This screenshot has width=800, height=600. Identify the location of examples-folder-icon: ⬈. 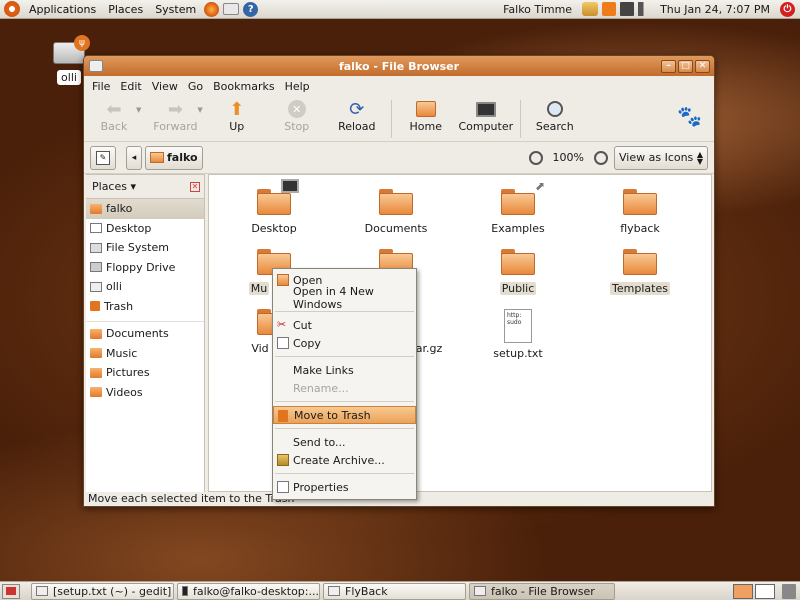
(523, 197).